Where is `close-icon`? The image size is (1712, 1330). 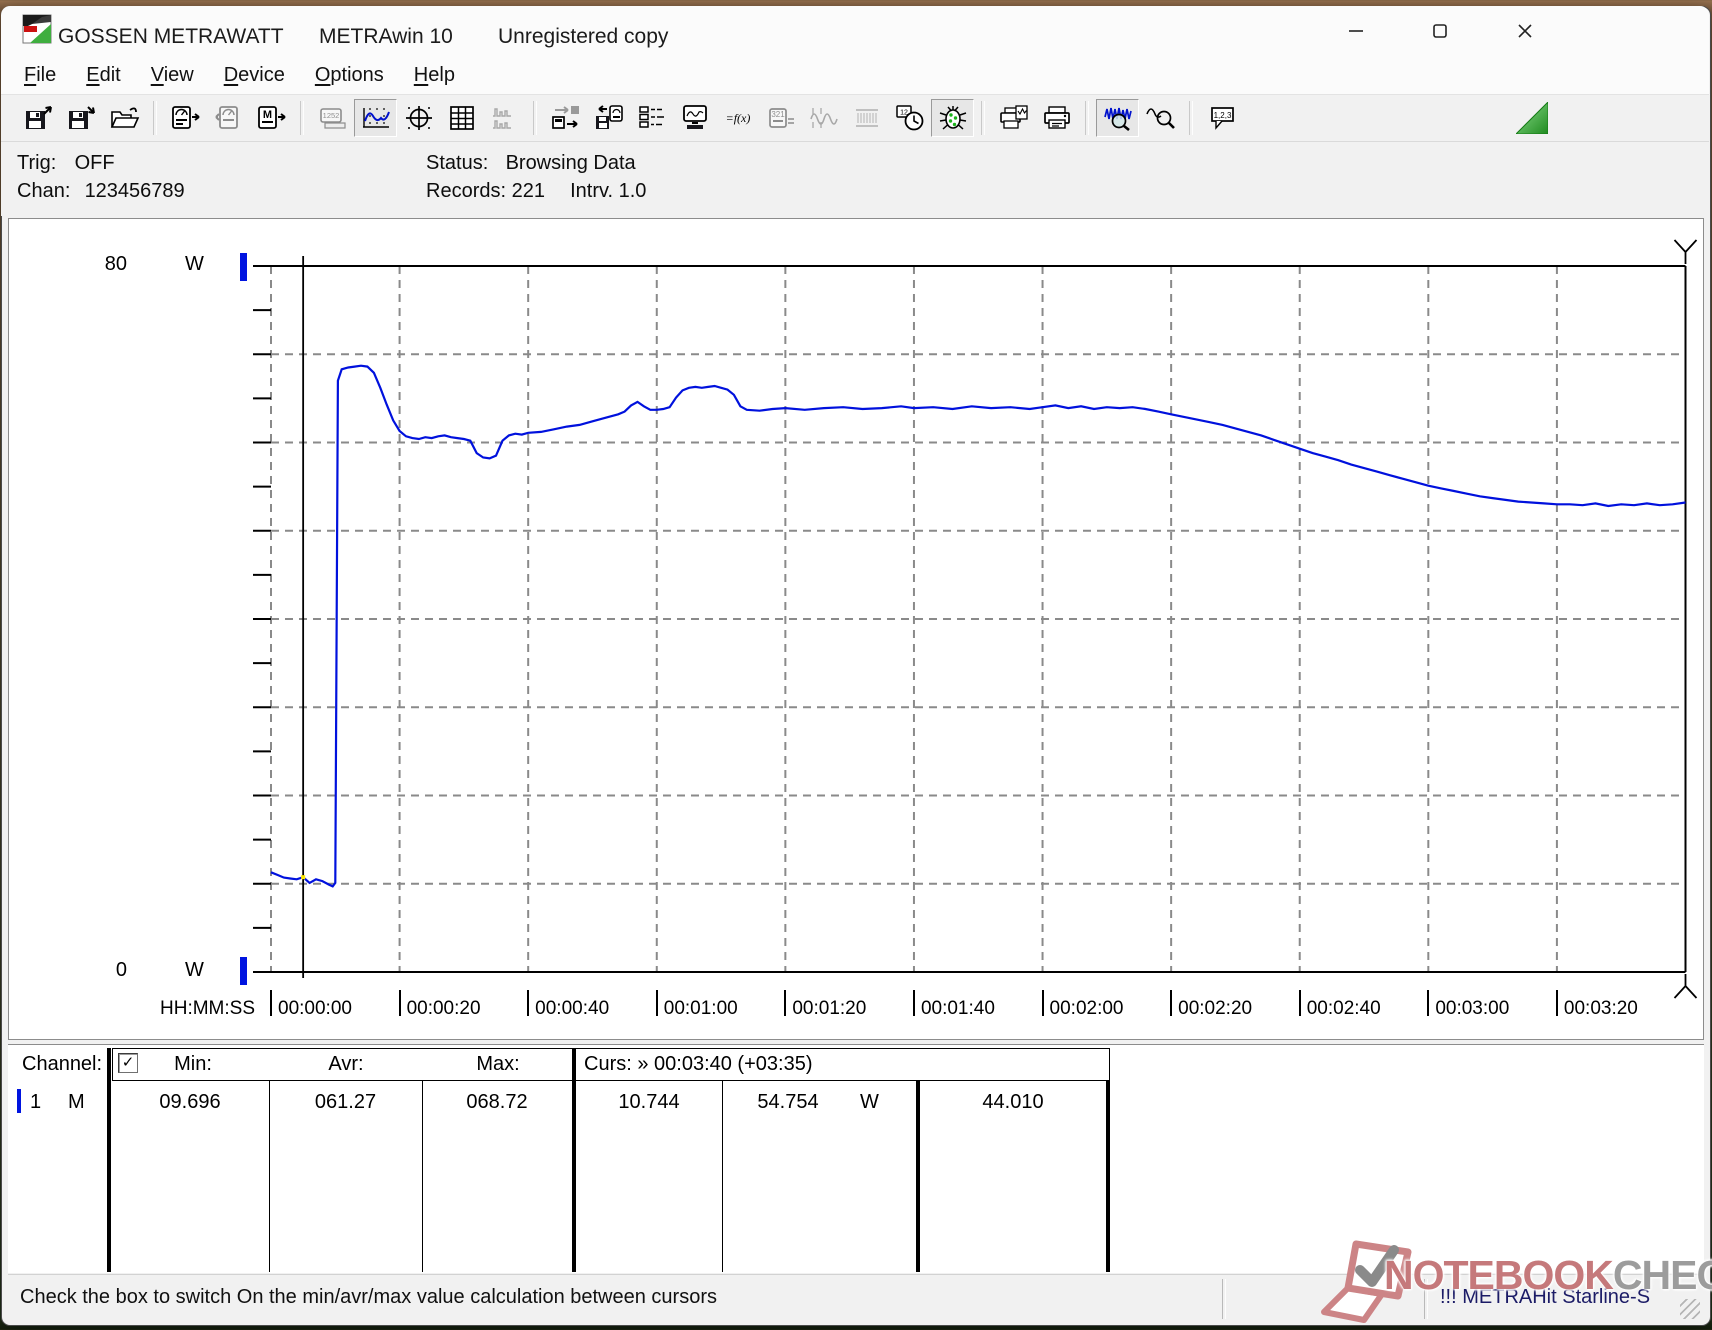
close-icon is located at coordinates (1525, 31).